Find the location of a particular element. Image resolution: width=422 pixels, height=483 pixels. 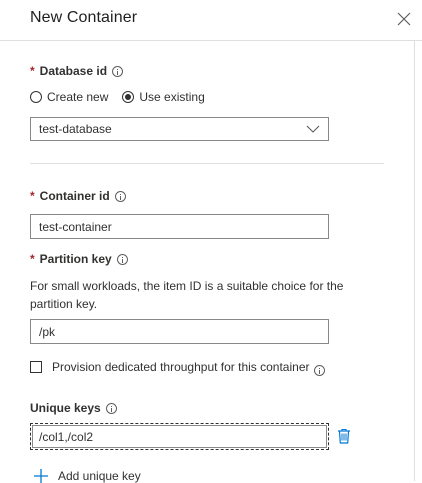

partition-key-input: /pk is located at coordinates (179, 331).